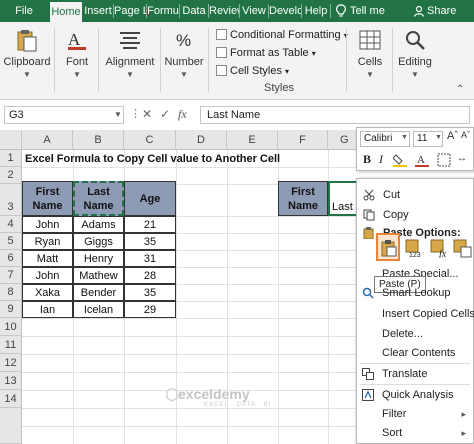 Image resolution: width=474 pixels, height=444 pixels. What do you see at coordinates (452, 136) in the screenshot?
I see `increase-font-icon: Aˆ` at bounding box center [452, 136].